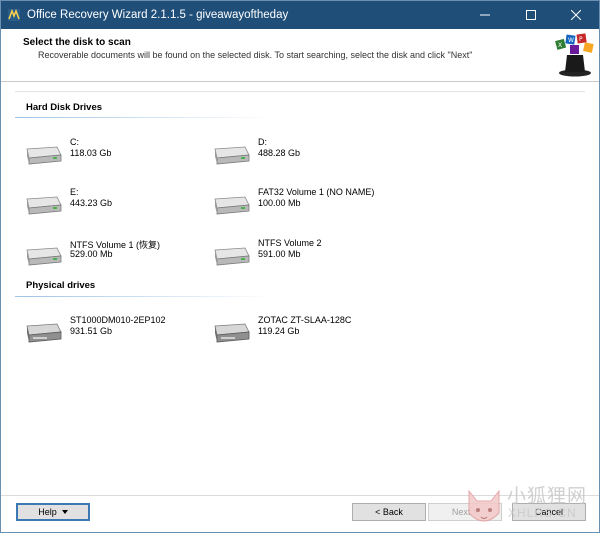 The height and width of the screenshot is (533, 600). Describe the element at coordinates (279, 331) in the screenshot. I see `drive-size: 119.24 Gb` at that location.